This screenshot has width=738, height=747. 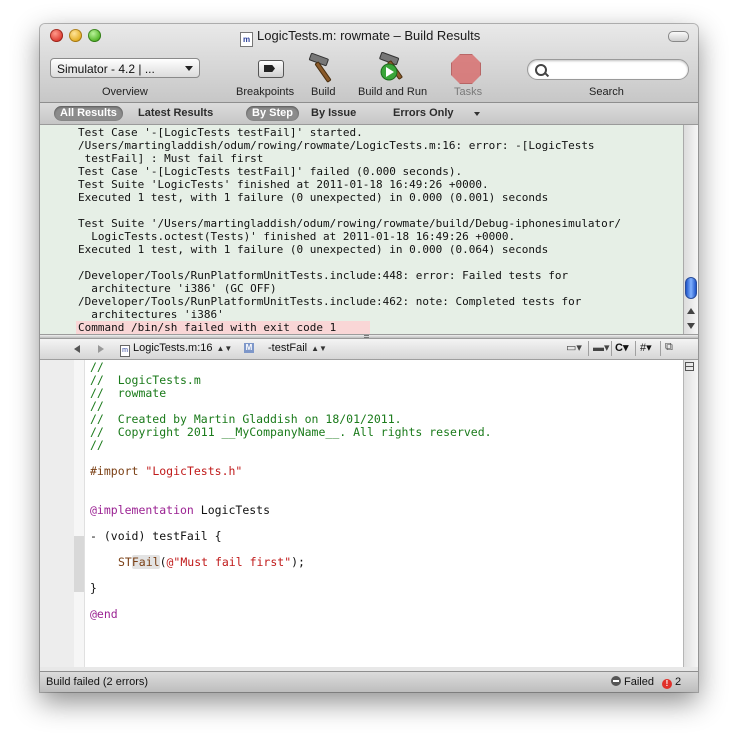 I want to click on file-popup: m LogicTests.m:16 ▲▼, so click(x=176, y=349).